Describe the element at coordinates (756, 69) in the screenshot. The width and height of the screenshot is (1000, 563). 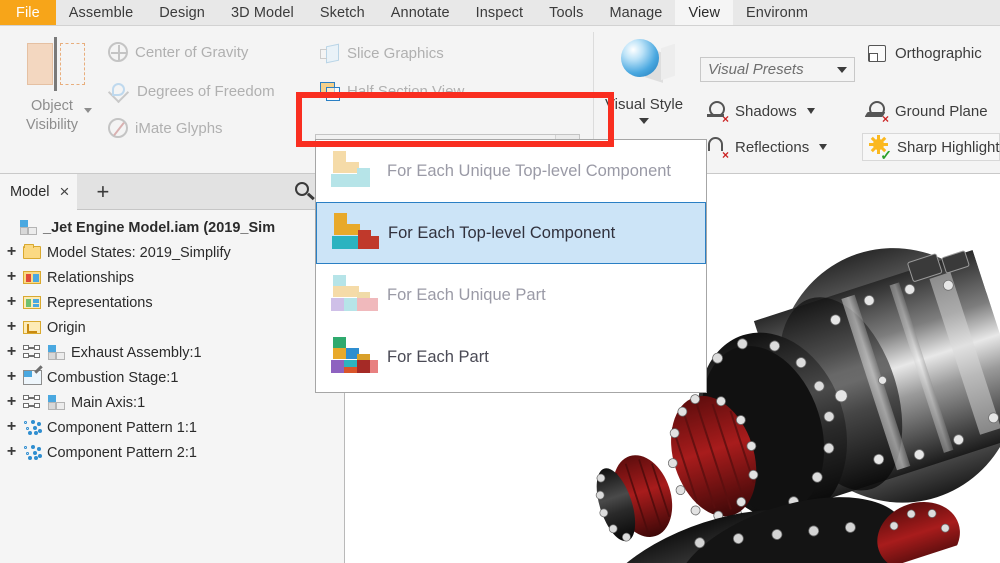
I see `visual-presets-value: Visual Presets` at that location.